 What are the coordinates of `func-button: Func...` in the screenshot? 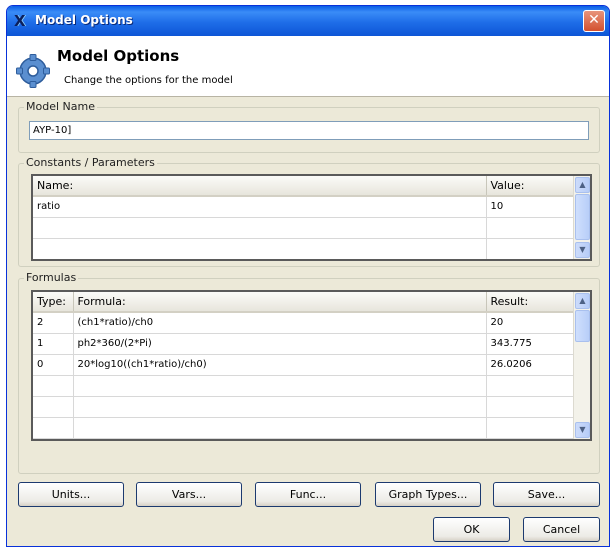 It's located at (308, 494).